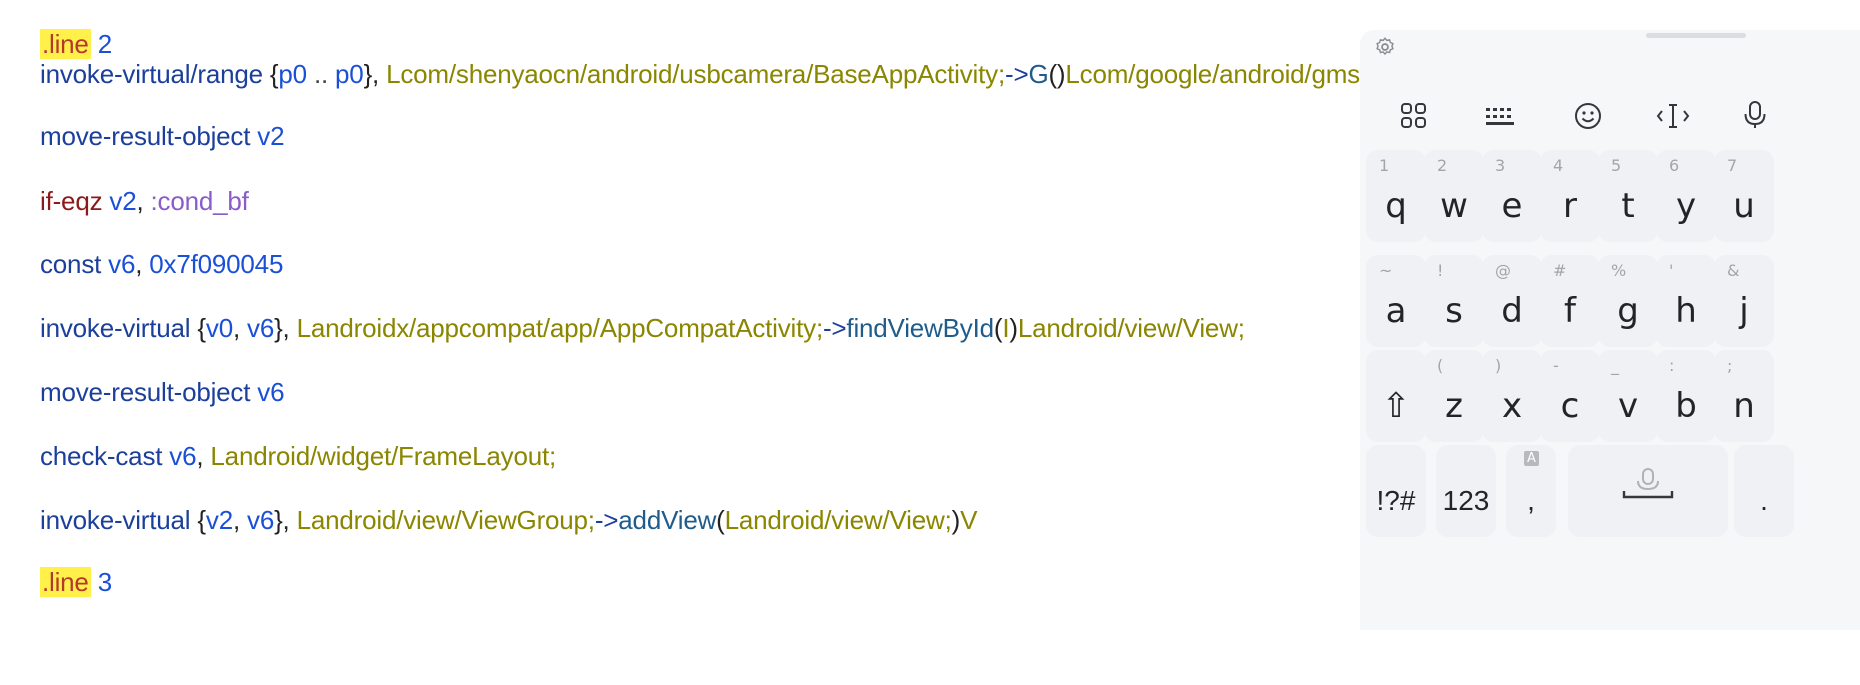 Image resolution: width=1860 pixels, height=685 pixels. Describe the element at coordinates (1570, 311) in the screenshot. I see `key-label: f` at that location.